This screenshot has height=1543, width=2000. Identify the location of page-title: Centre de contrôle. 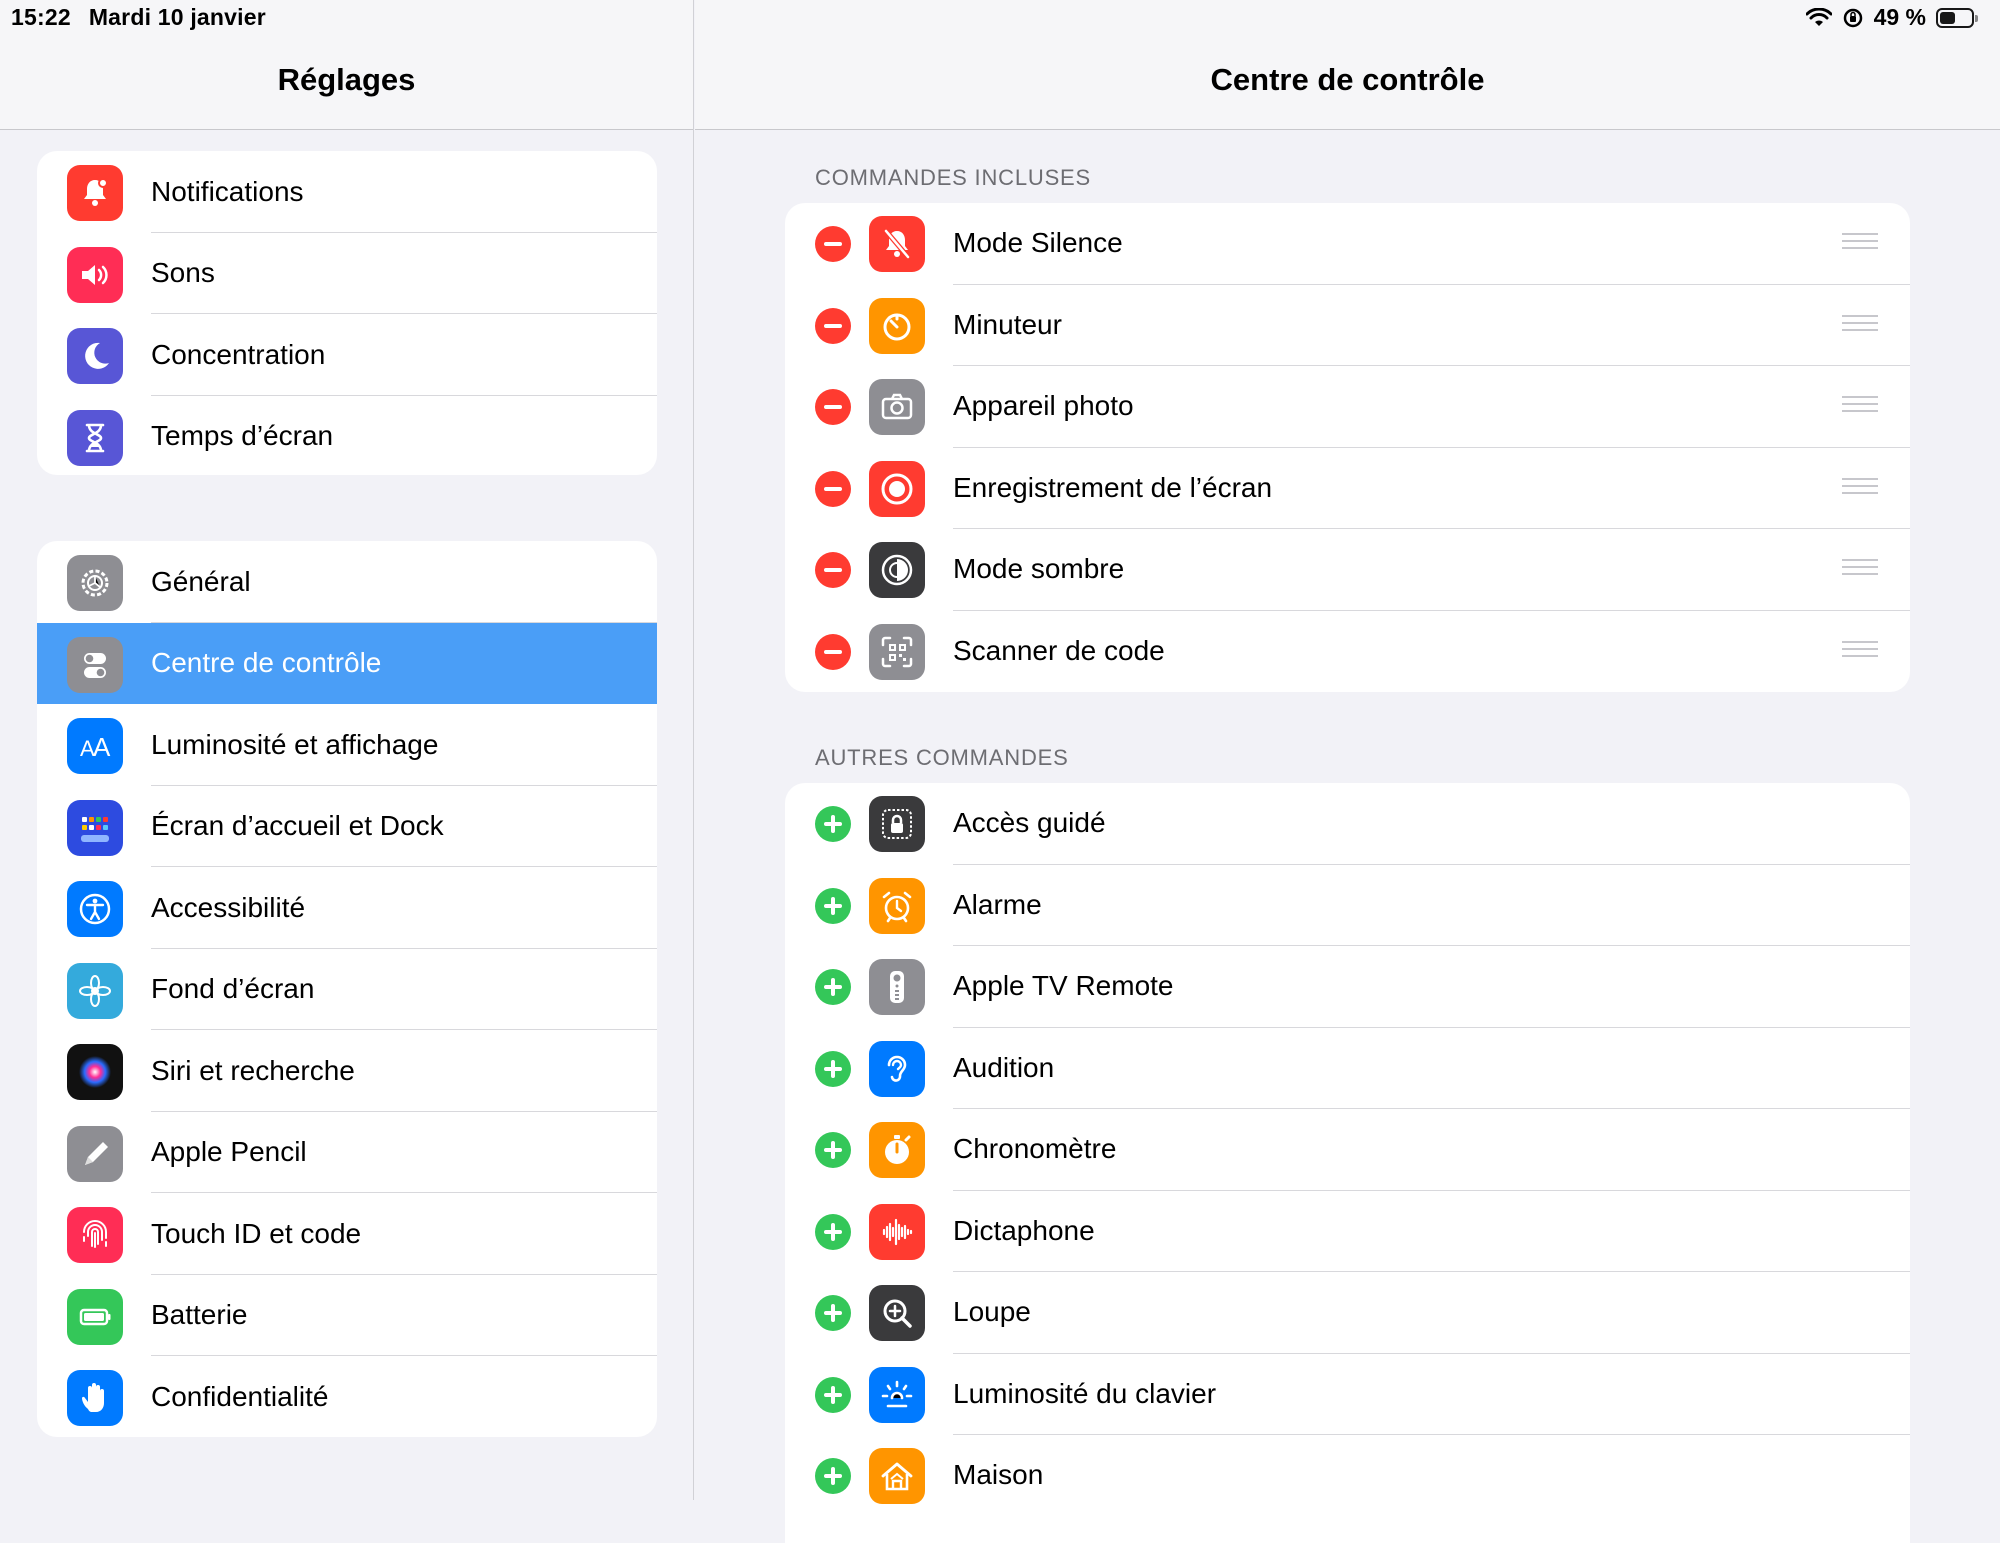
(1347, 79).